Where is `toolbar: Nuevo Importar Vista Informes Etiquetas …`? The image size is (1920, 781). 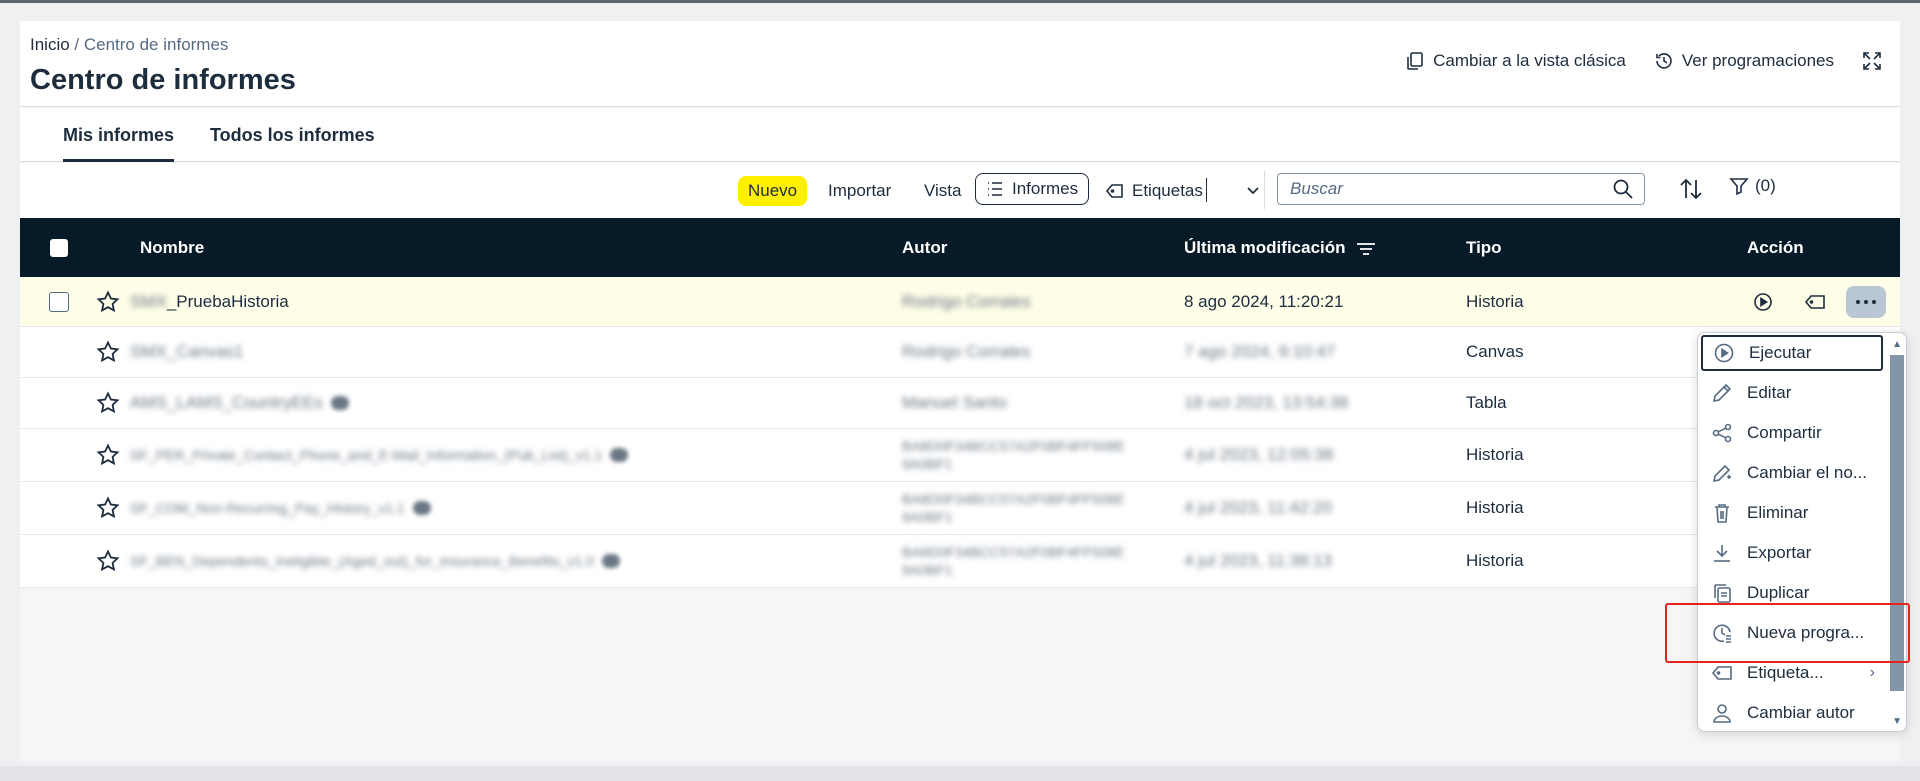
toolbar: Nuevo Importar Vista Informes Etiquetas … is located at coordinates (960, 190).